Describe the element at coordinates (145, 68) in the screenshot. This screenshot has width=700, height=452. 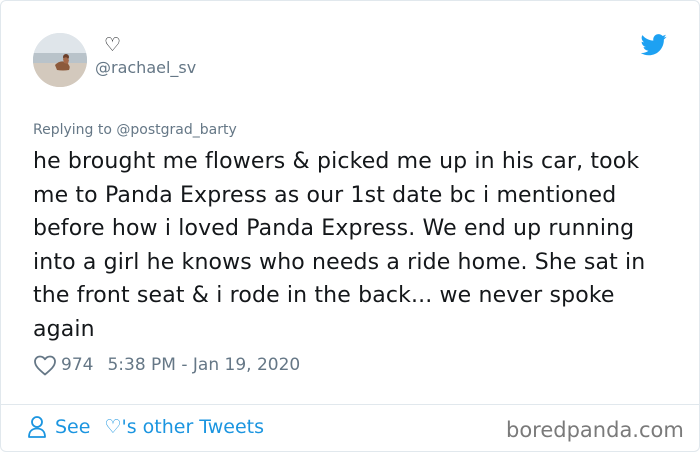
I see `author-handle: @rachael_sv` at that location.